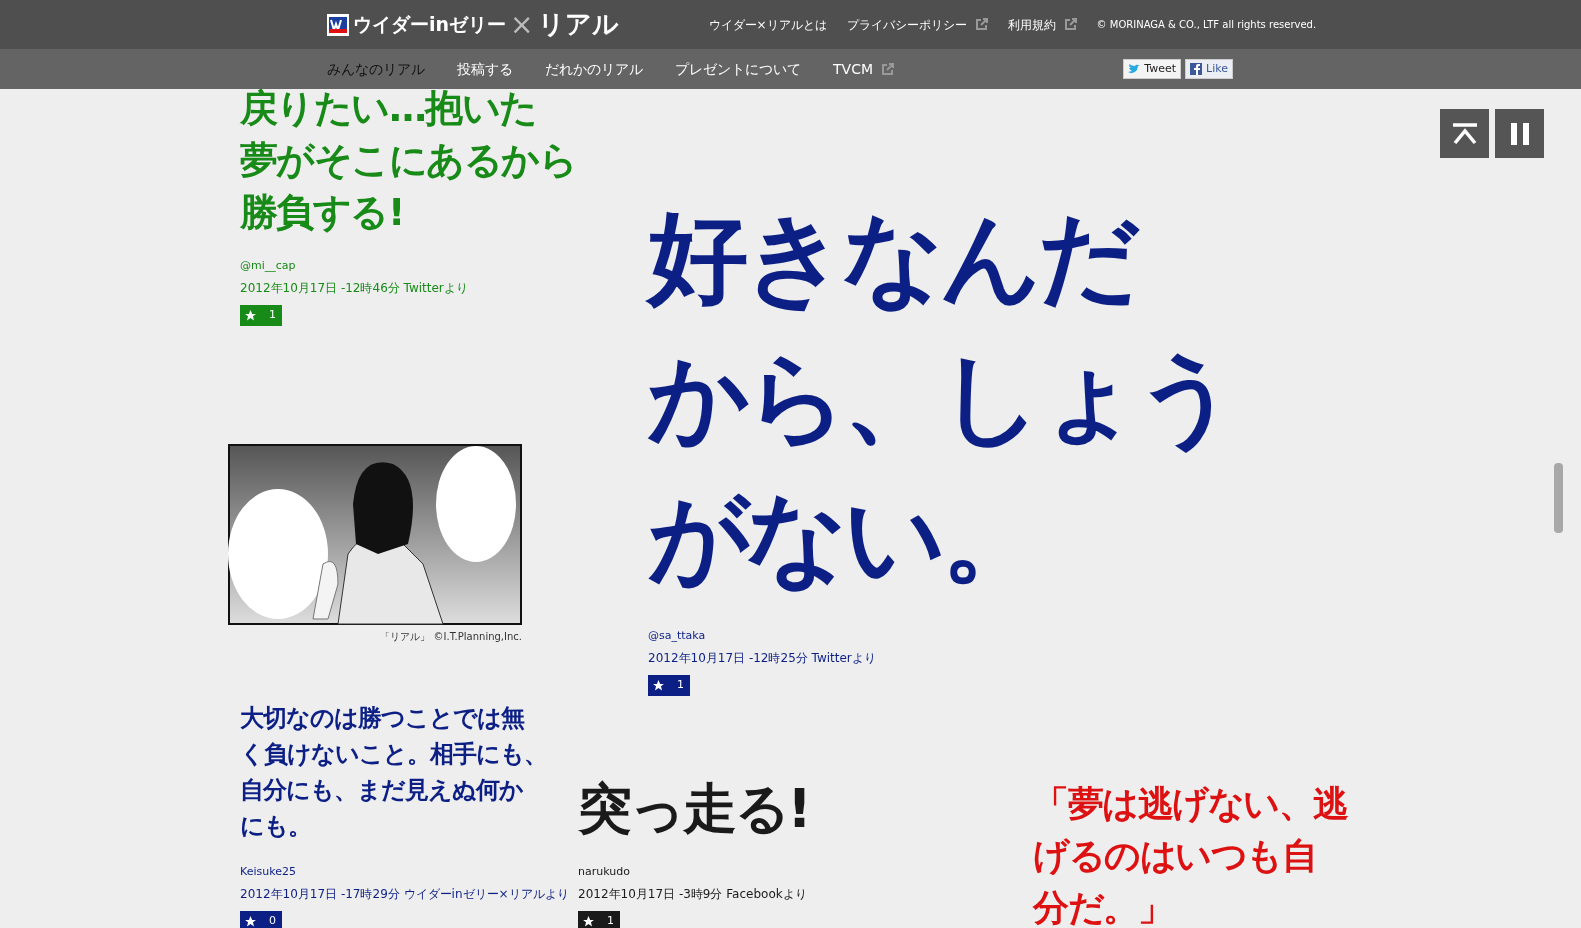  I want to click on bird-icon, so click(1134, 69).